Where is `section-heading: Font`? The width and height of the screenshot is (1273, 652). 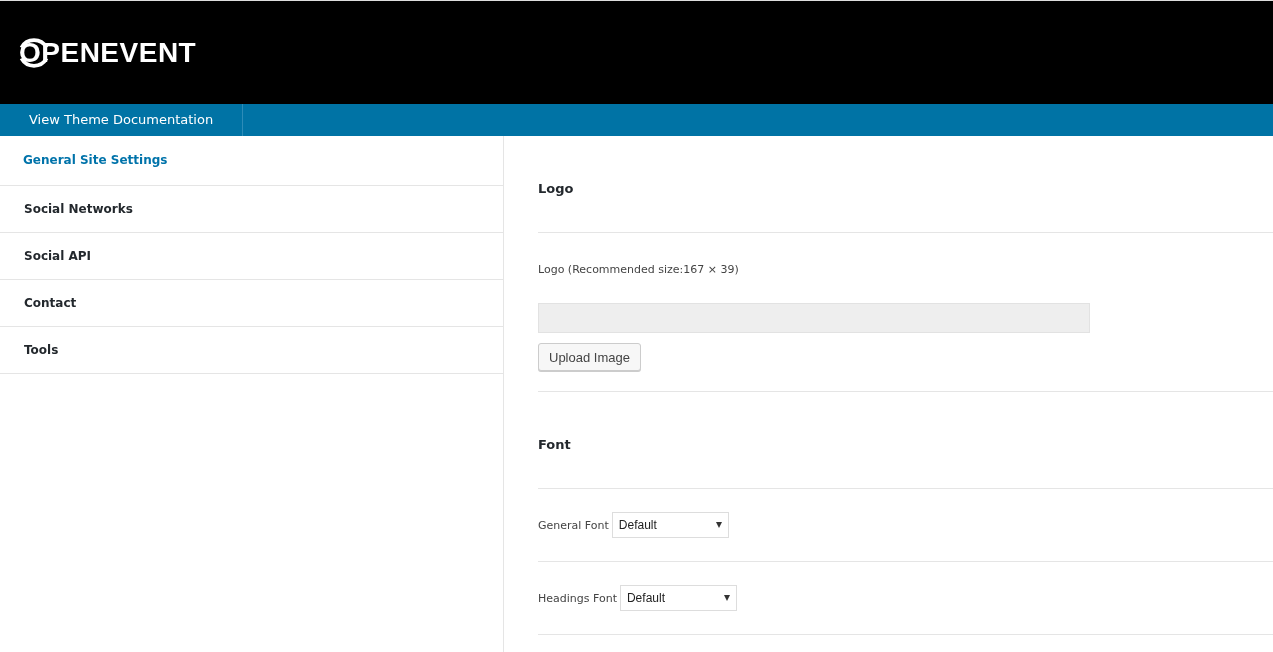 section-heading: Font is located at coordinates (905, 440).